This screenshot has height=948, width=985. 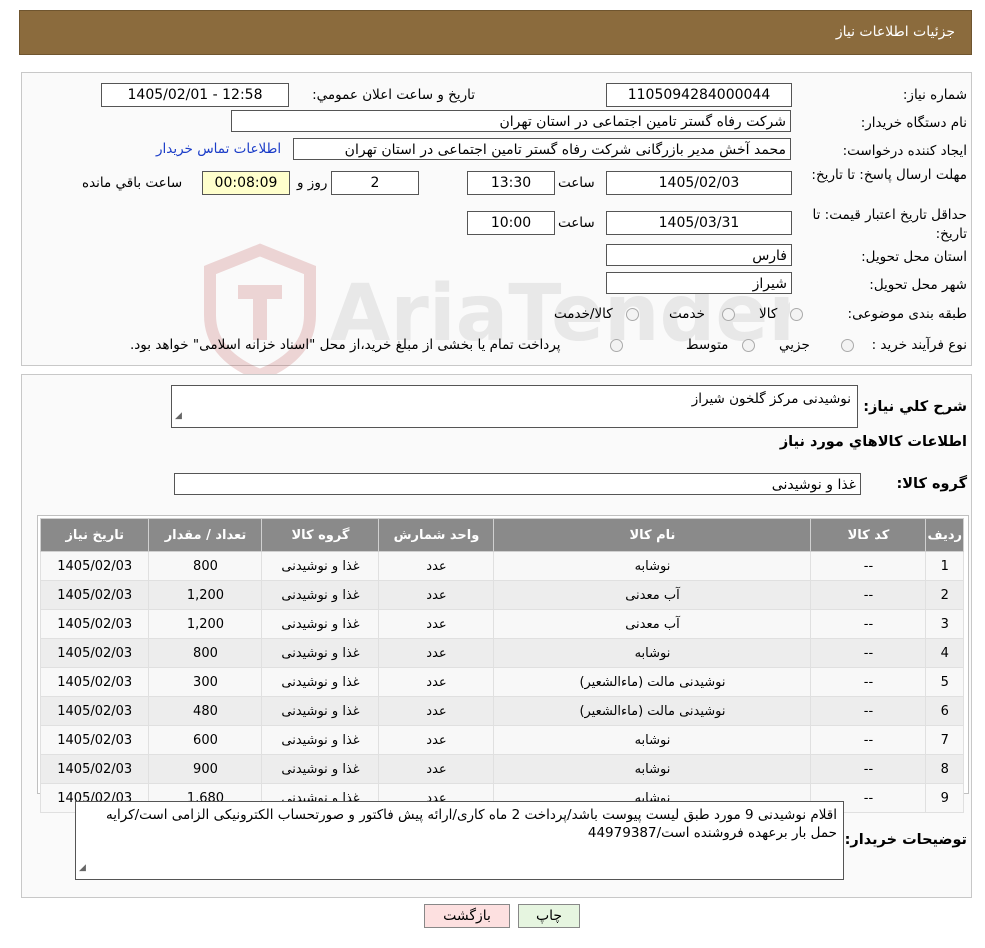 What do you see at coordinates (944, 740) in the screenshot?
I see `cell-row-number: 7` at bounding box center [944, 740].